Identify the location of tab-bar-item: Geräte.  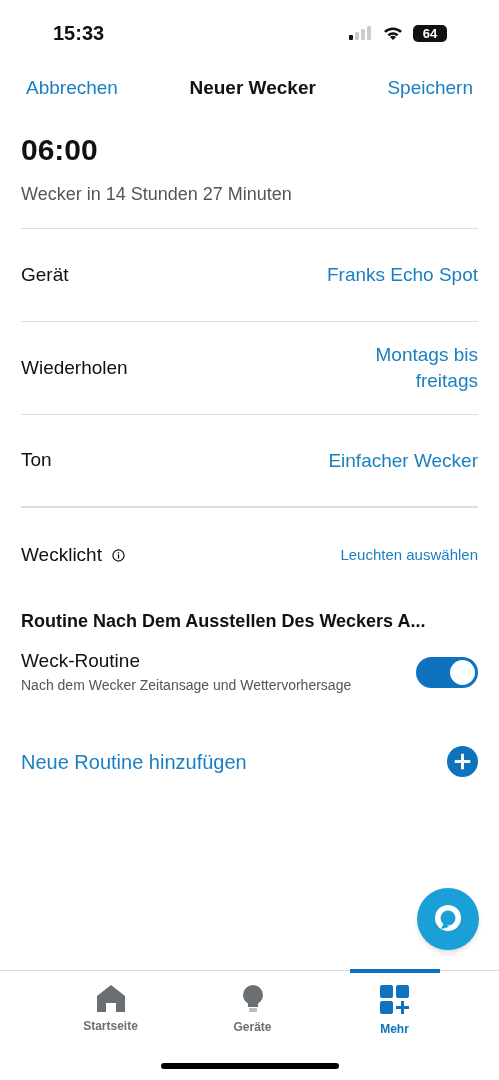
(252, 1004).